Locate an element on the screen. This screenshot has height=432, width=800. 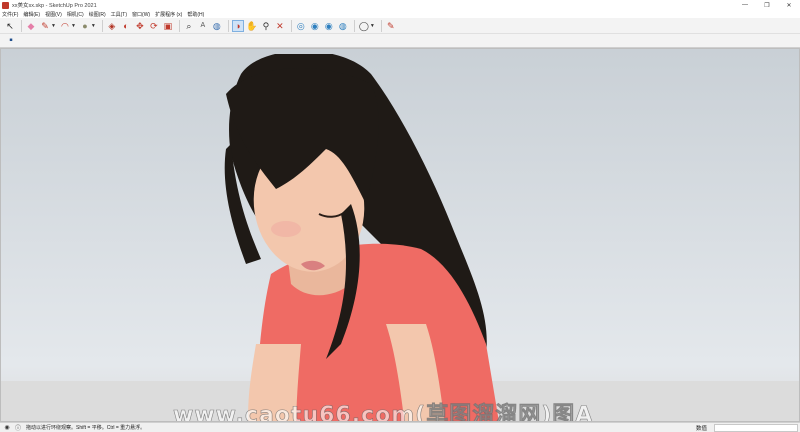
pencil-dropdown-icon: ▼ is located at coordinates (53, 26).